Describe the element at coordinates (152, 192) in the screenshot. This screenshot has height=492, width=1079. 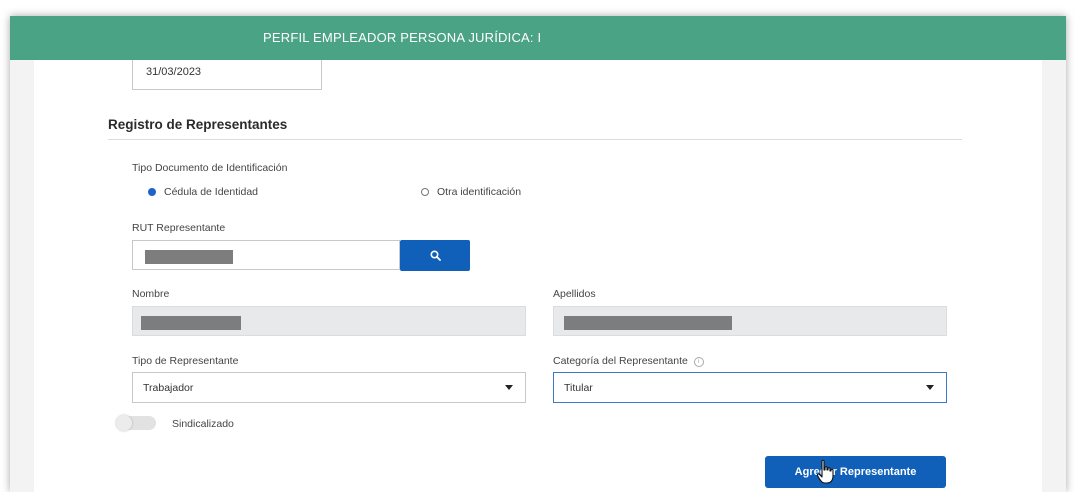
I see `radio-checked-icon` at that location.